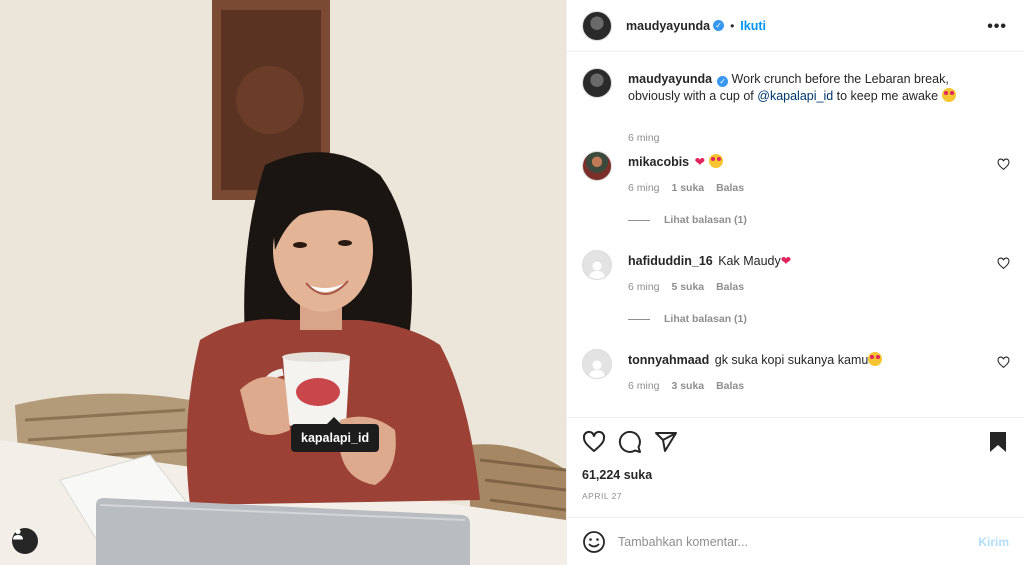 Image resolution: width=1024 pixels, height=565 pixels. I want to click on caption-mention-link: @kapalapi_id, so click(795, 96).